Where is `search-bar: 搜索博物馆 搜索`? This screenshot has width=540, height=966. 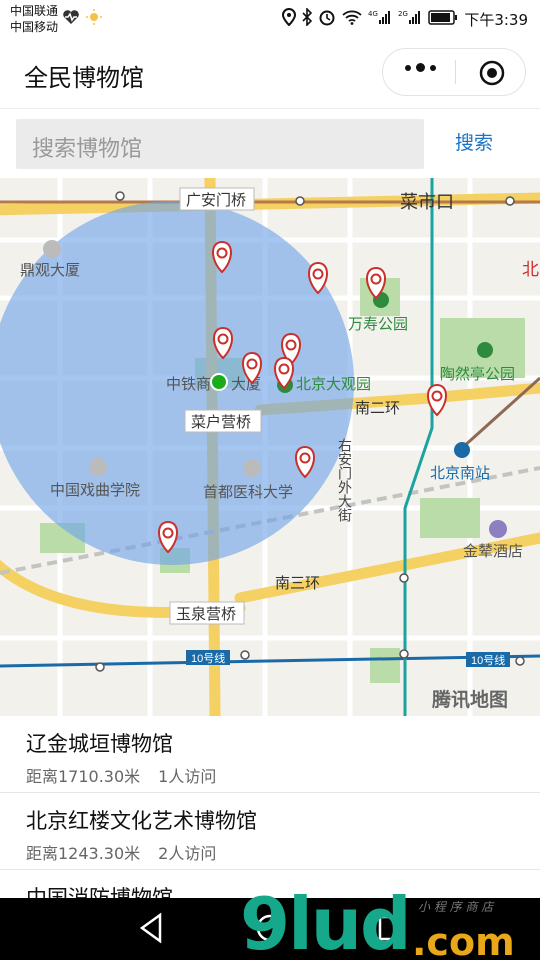 search-bar: 搜索博物馆 搜索 is located at coordinates (270, 143).